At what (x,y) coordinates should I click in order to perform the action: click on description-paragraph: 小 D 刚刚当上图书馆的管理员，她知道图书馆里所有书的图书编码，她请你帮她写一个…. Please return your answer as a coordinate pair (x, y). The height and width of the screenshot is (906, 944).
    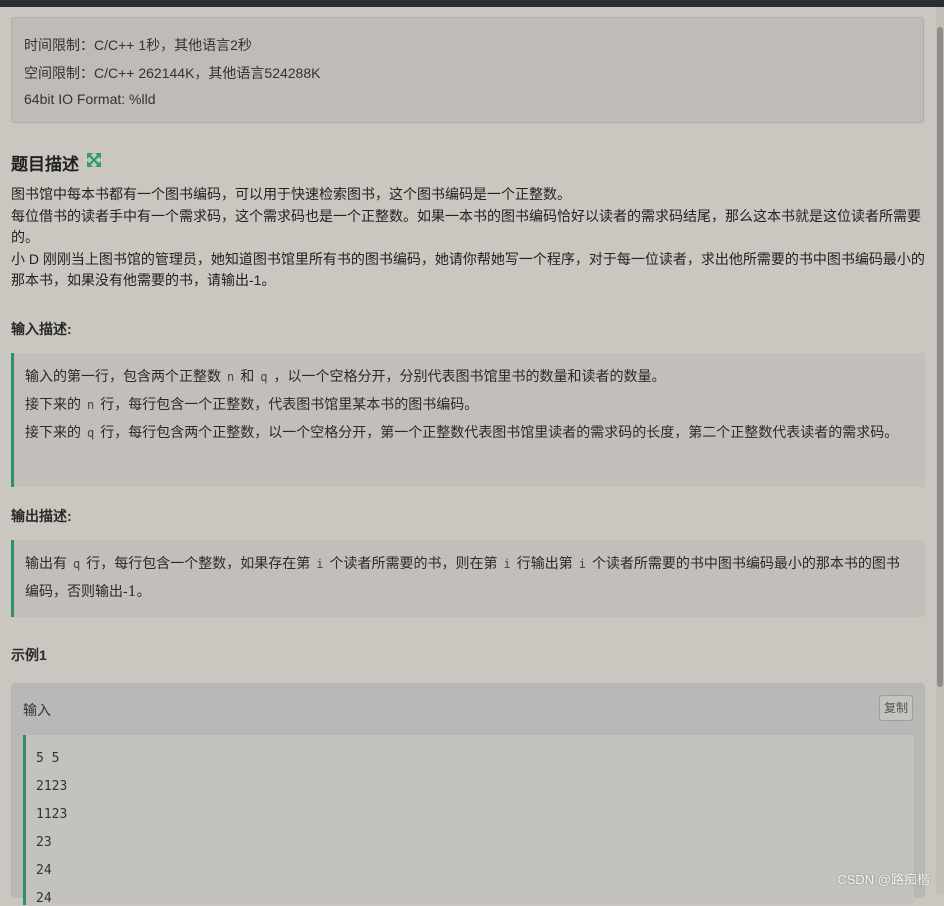
    Looking at the image, I should click on (468, 269).